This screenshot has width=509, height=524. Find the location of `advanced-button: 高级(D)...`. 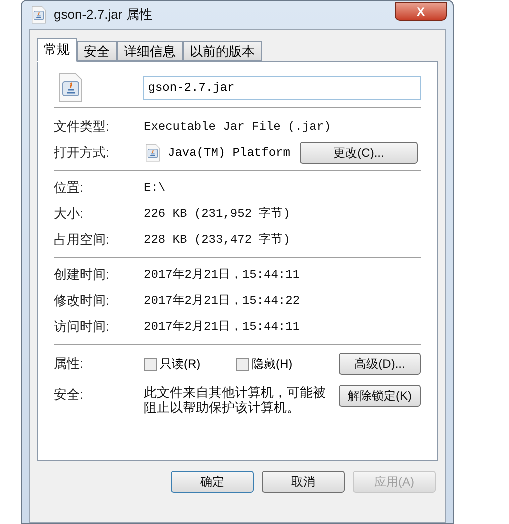

advanced-button: 高级(D)... is located at coordinates (380, 364).